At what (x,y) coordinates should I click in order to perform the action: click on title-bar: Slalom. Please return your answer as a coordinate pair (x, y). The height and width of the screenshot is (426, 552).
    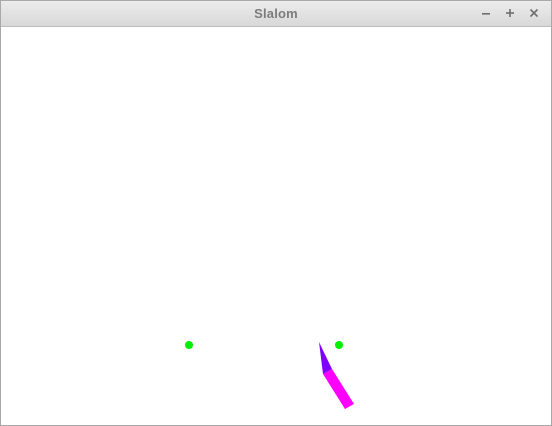
    Looking at the image, I should click on (276, 14).